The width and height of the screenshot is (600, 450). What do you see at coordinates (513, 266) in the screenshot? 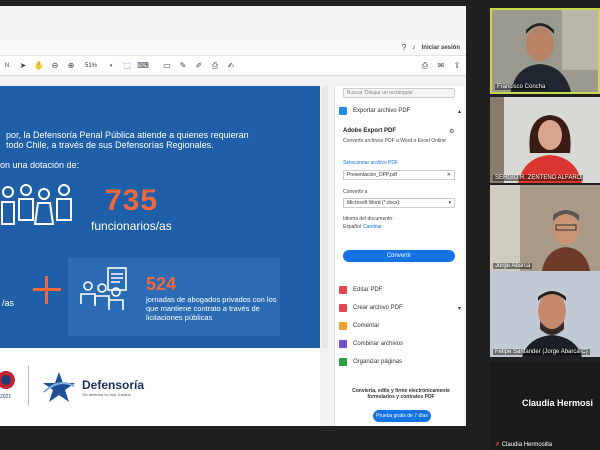
I see `participant-name: Jorge Abarca` at bounding box center [513, 266].